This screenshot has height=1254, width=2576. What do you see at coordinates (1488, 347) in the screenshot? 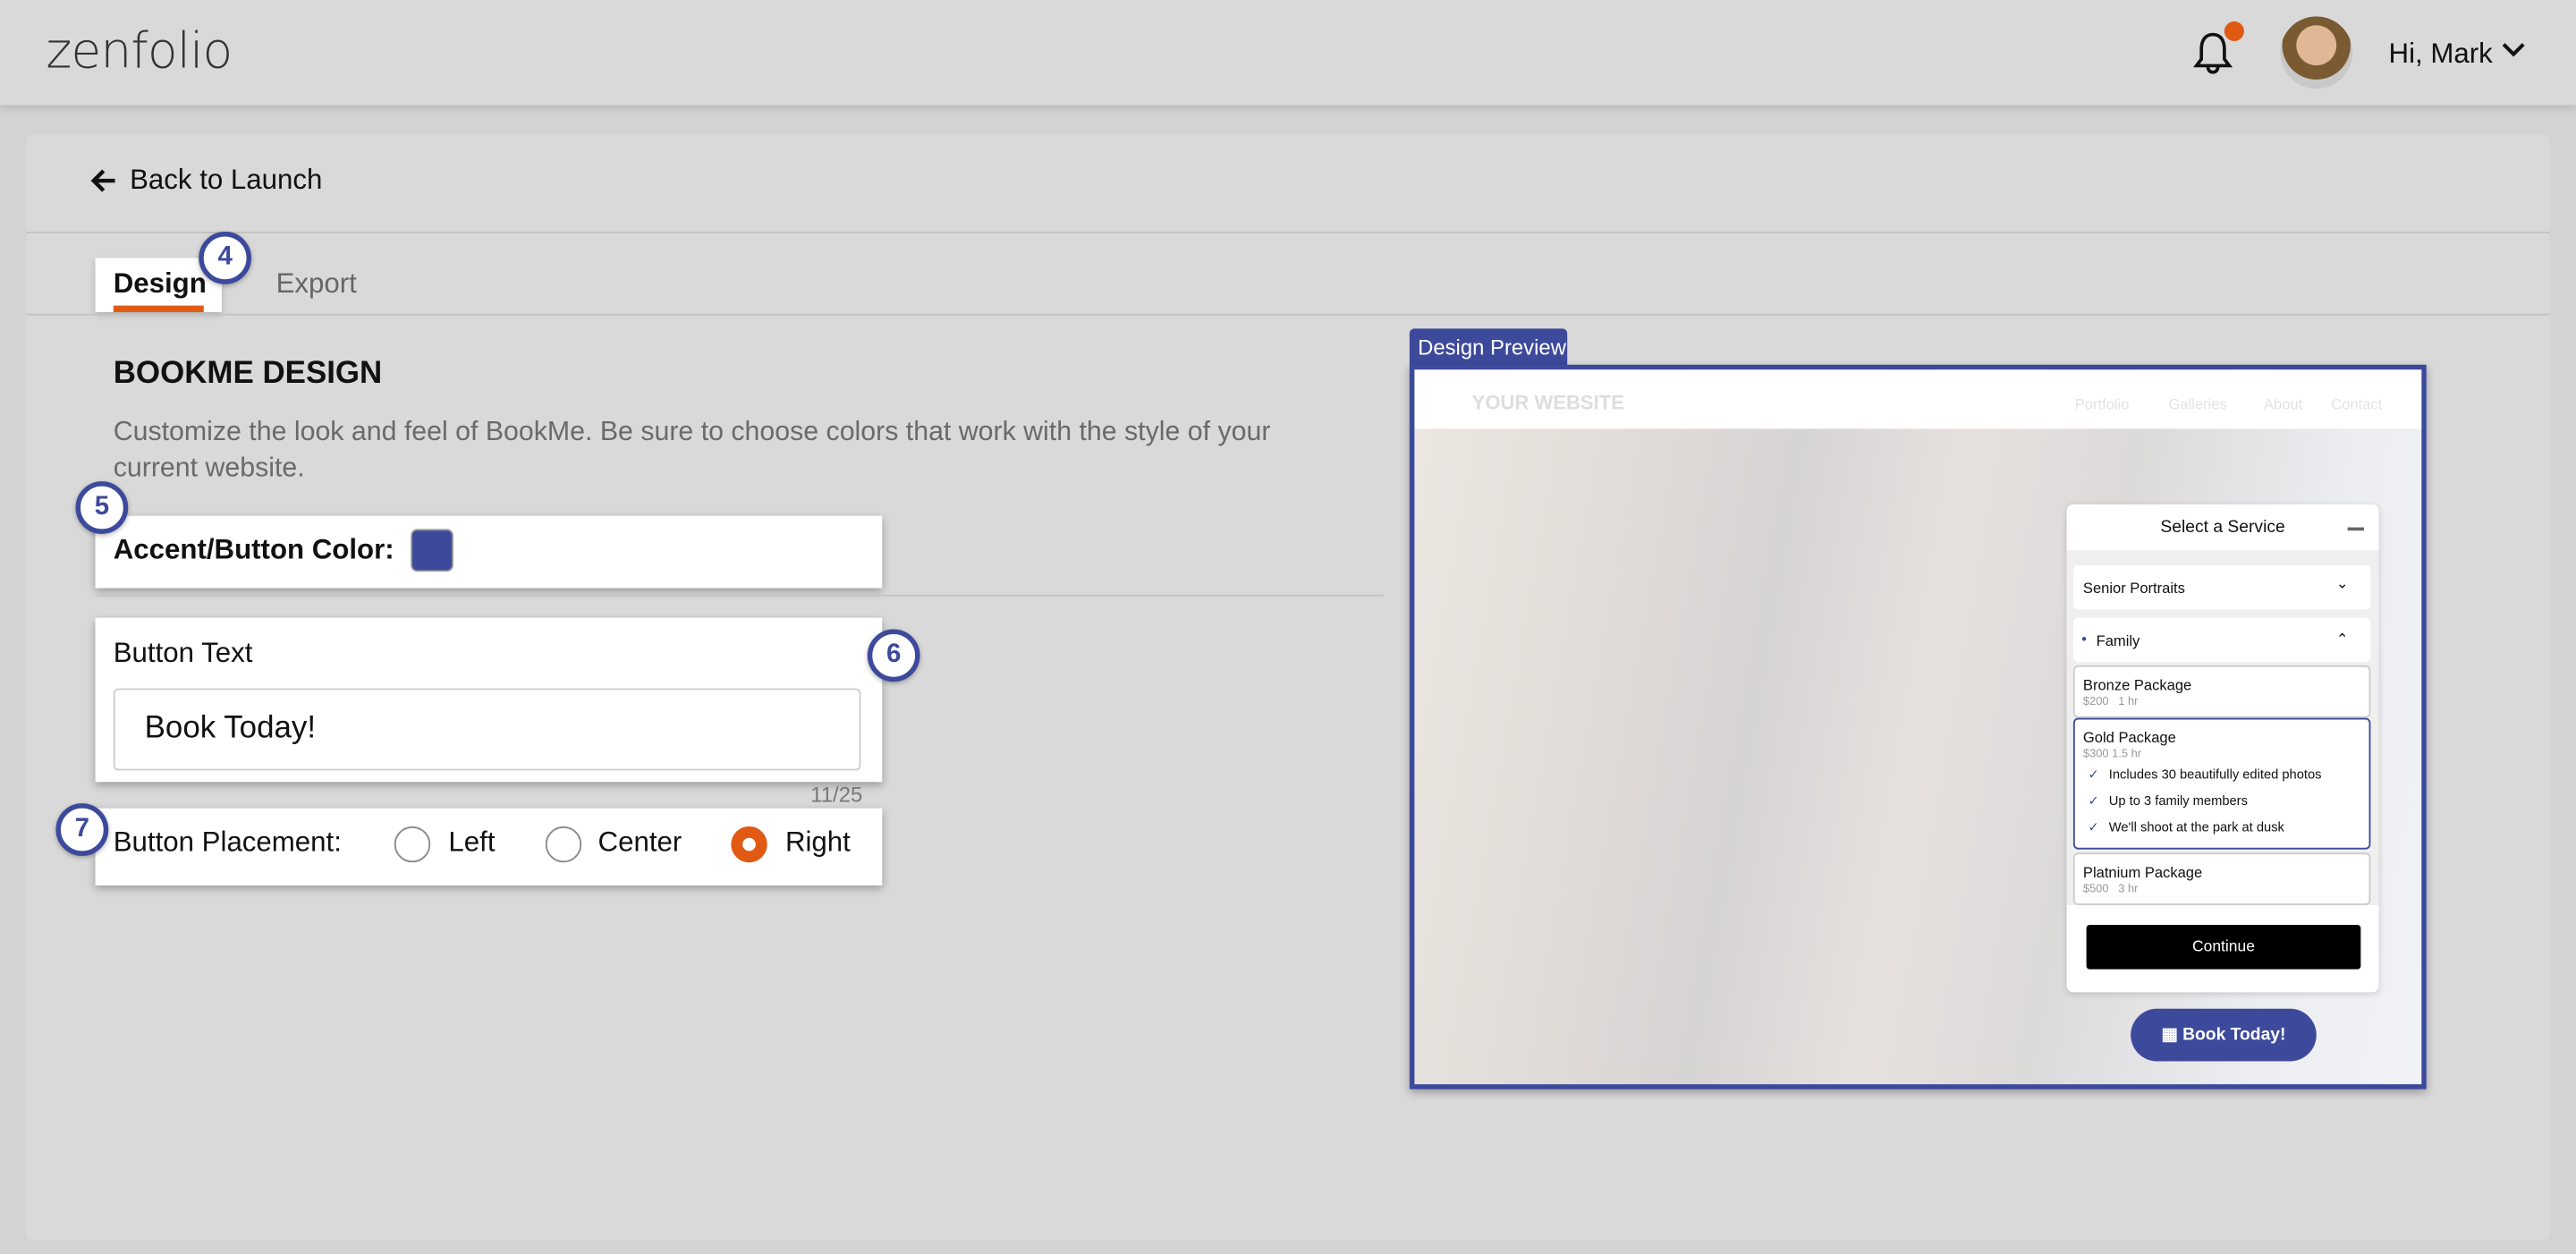
I see `design-preview-tab: Design Preview` at bounding box center [1488, 347].